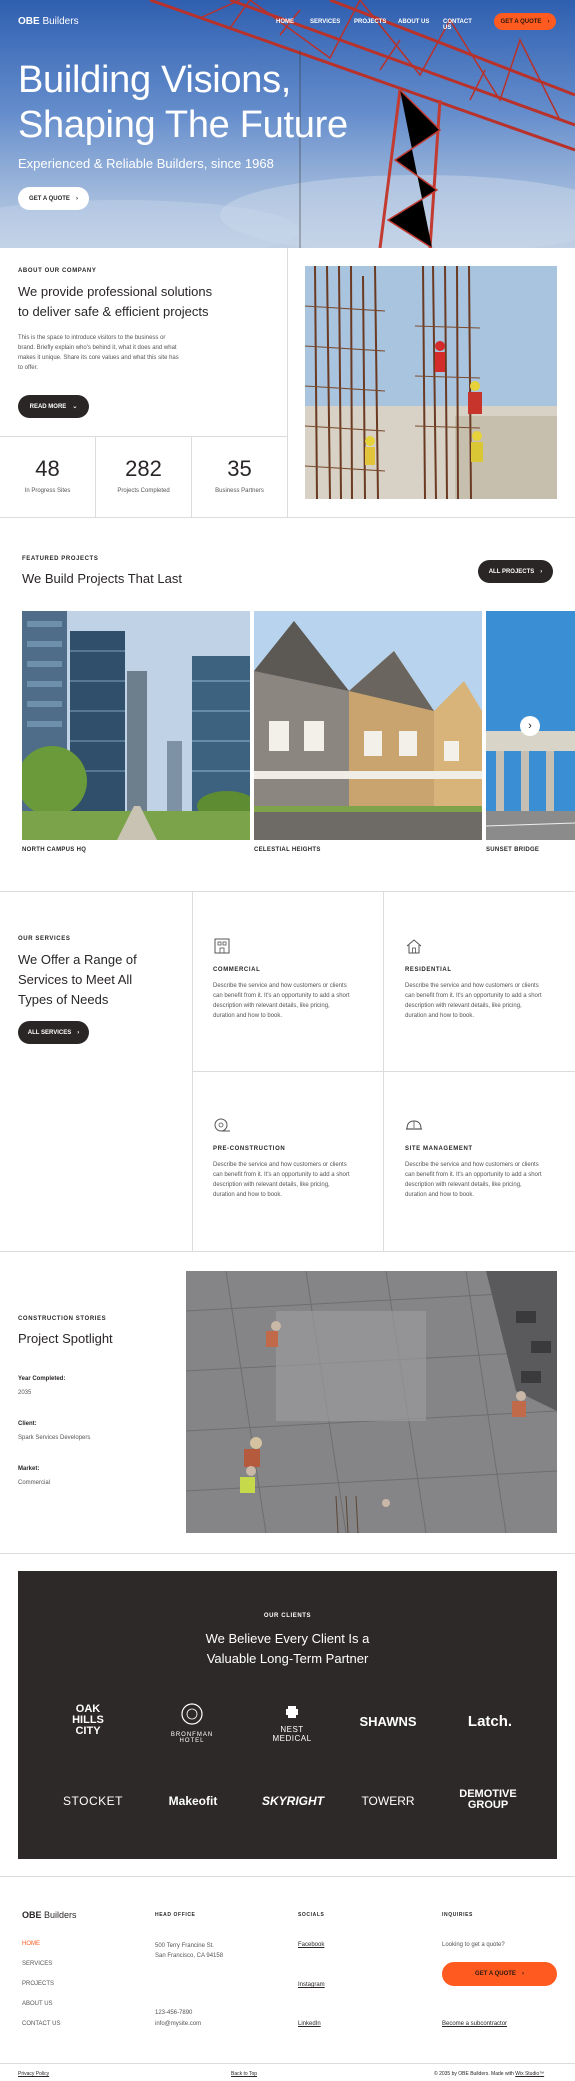 This screenshot has height=2081, width=575. What do you see at coordinates (113, 311) in the screenshot?
I see `about-heading-line2: to deliver safe & efficient projects` at bounding box center [113, 311].